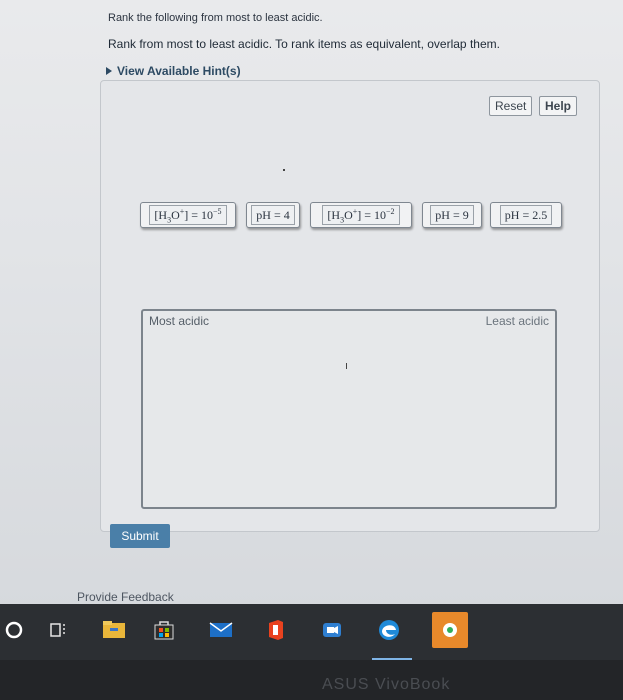  I want to click on text-cursor, so click(346, 366).